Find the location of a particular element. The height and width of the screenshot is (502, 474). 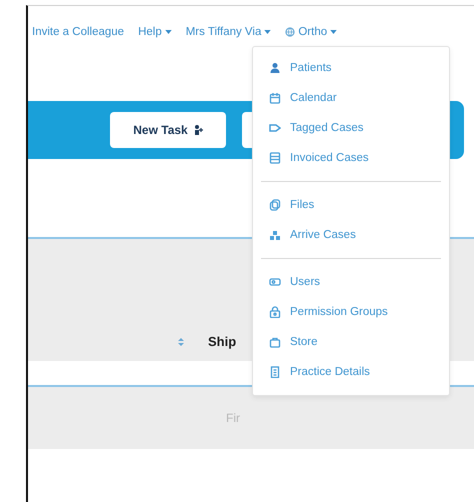

menu-item: Practice Details is located at coordinates (351, 372).